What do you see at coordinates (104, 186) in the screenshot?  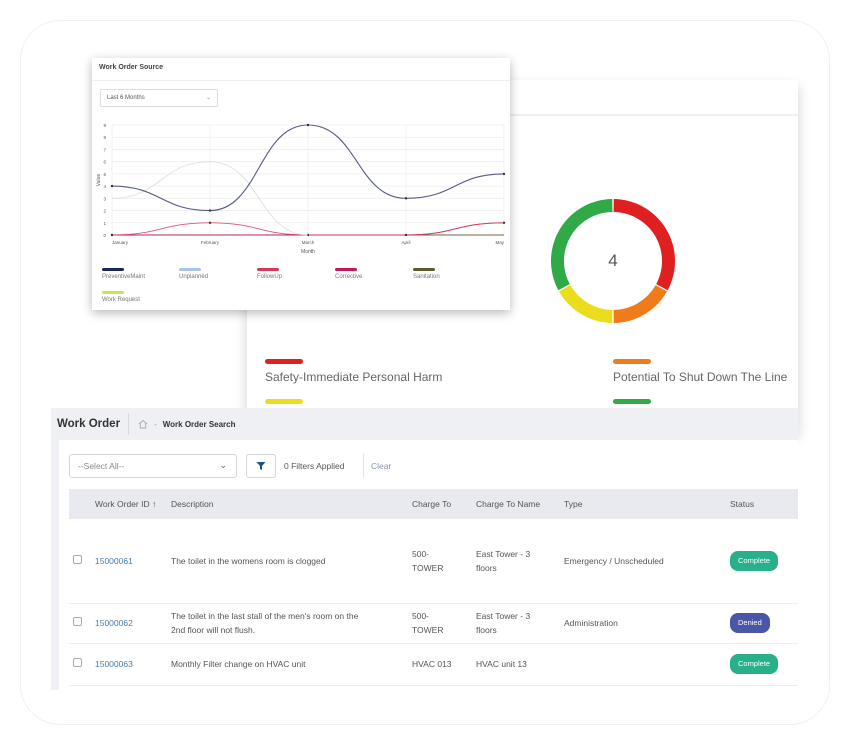 I see `y-tick-label: 4` at bounding box center [104, 186].